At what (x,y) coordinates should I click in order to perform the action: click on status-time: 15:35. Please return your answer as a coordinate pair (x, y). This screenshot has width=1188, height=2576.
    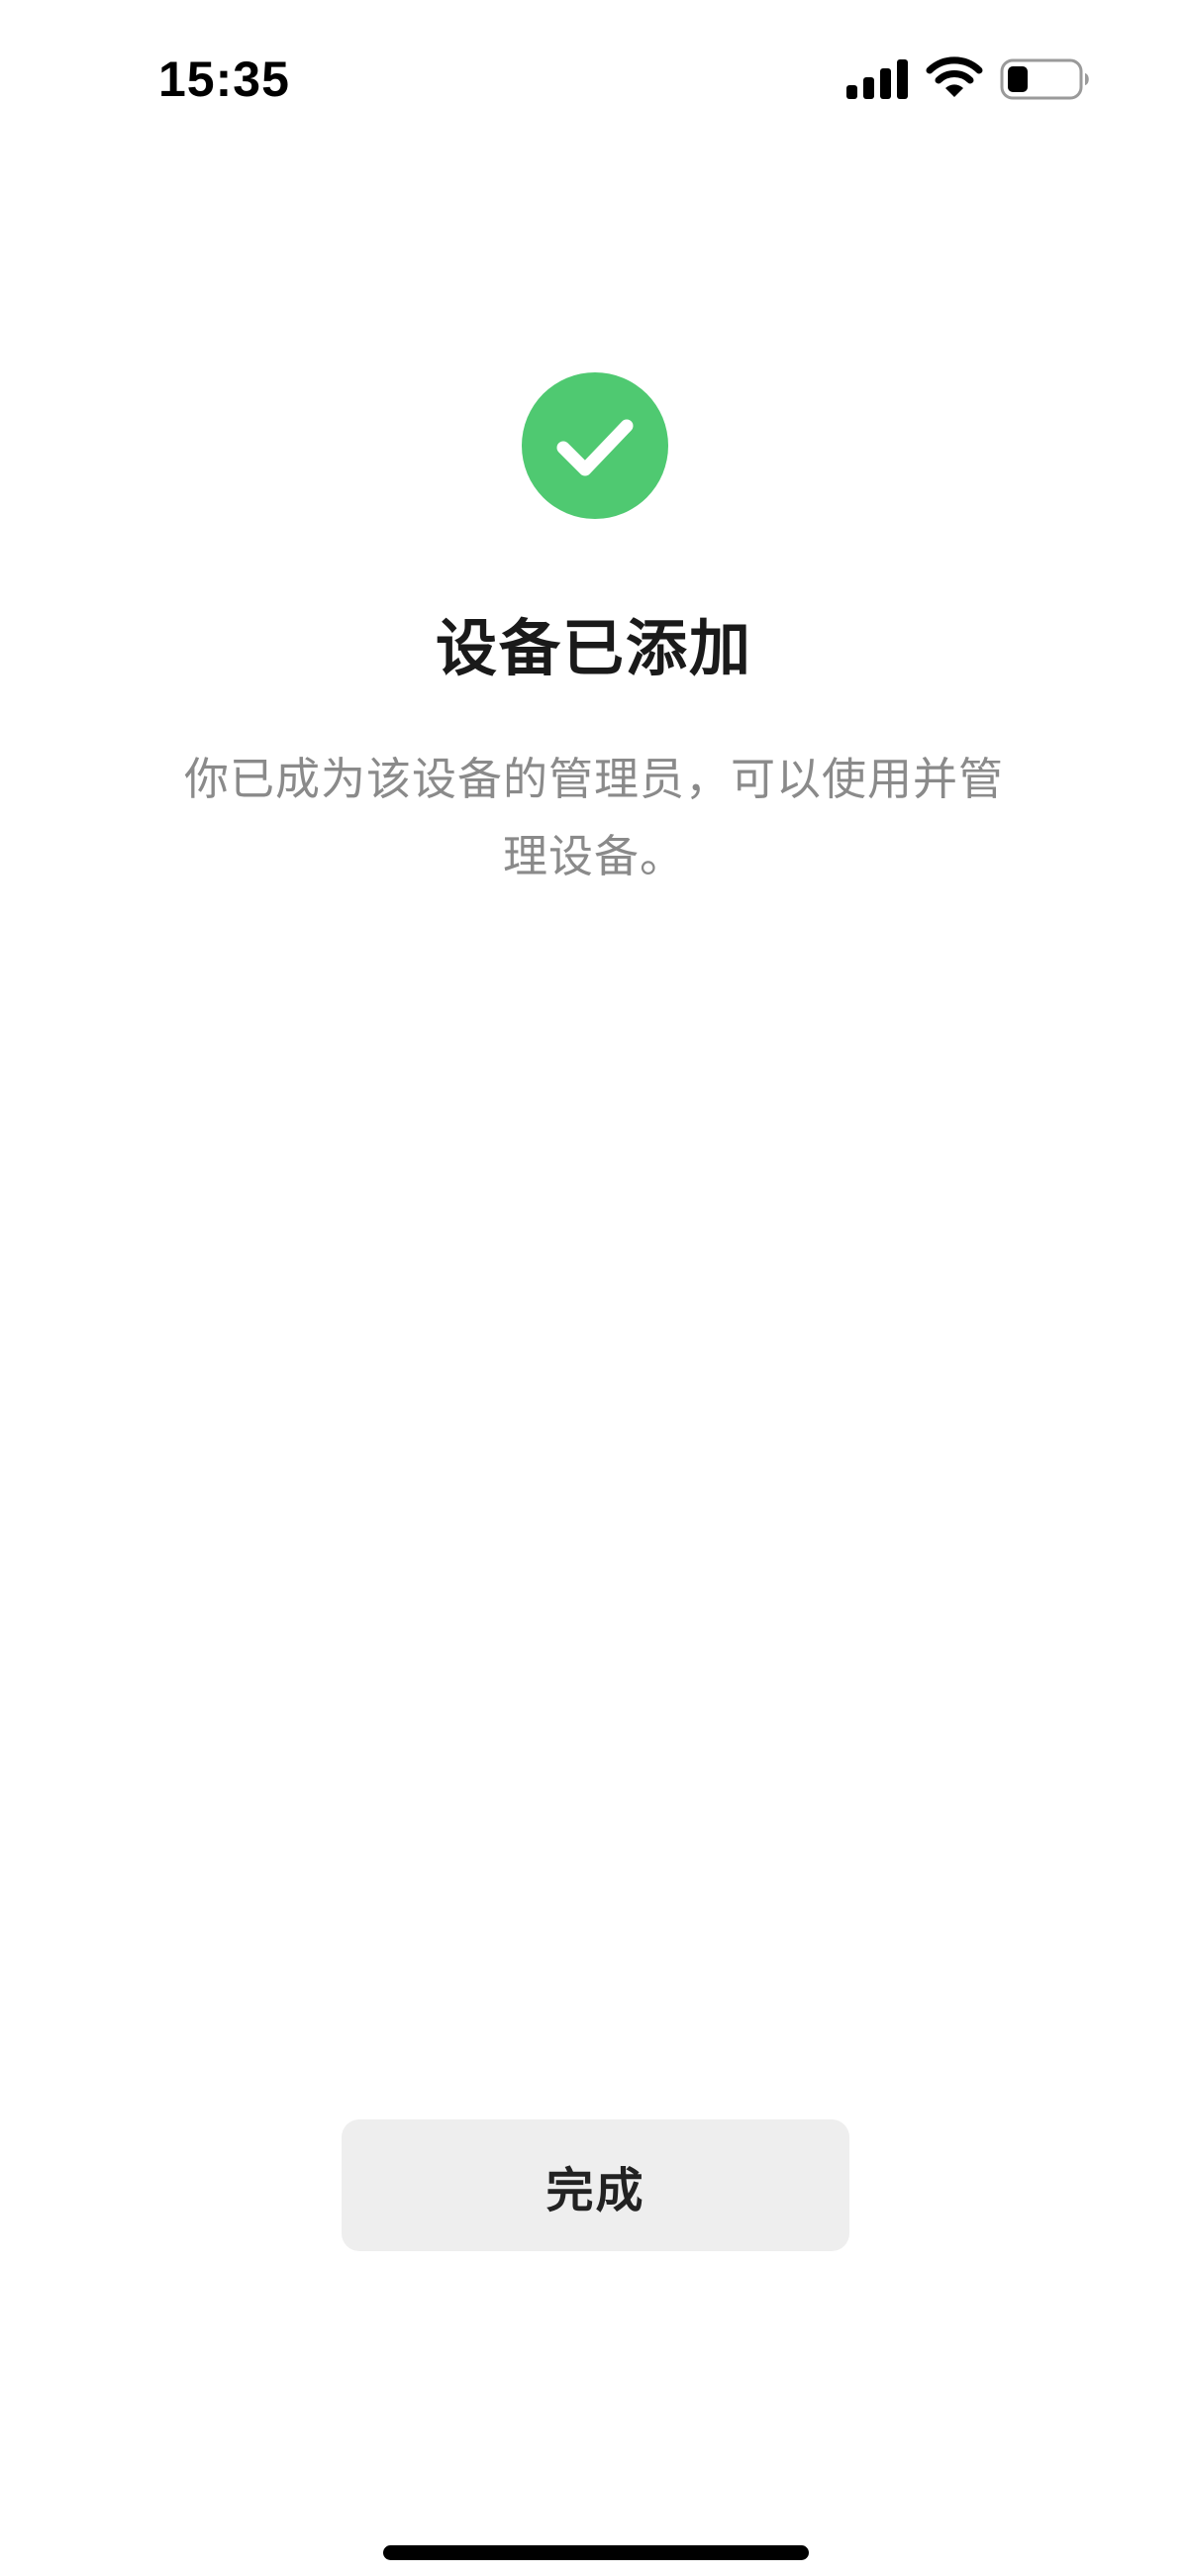
    Looking at the image, I should click on (224, 79).